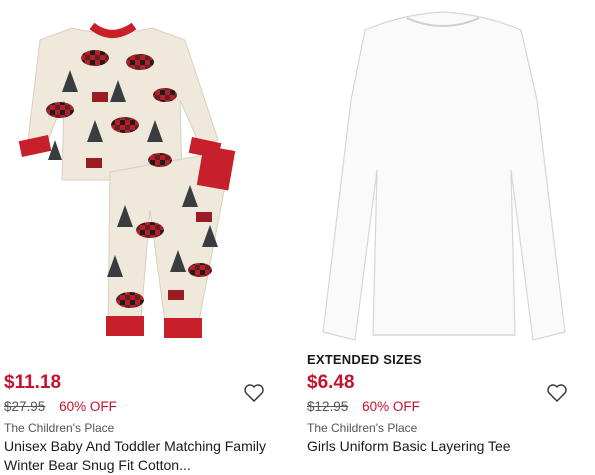  What do you see at coordinates (331, 382) in the screenshot?
I see `sale-price: $6.48` at bounding box center [331, 382].